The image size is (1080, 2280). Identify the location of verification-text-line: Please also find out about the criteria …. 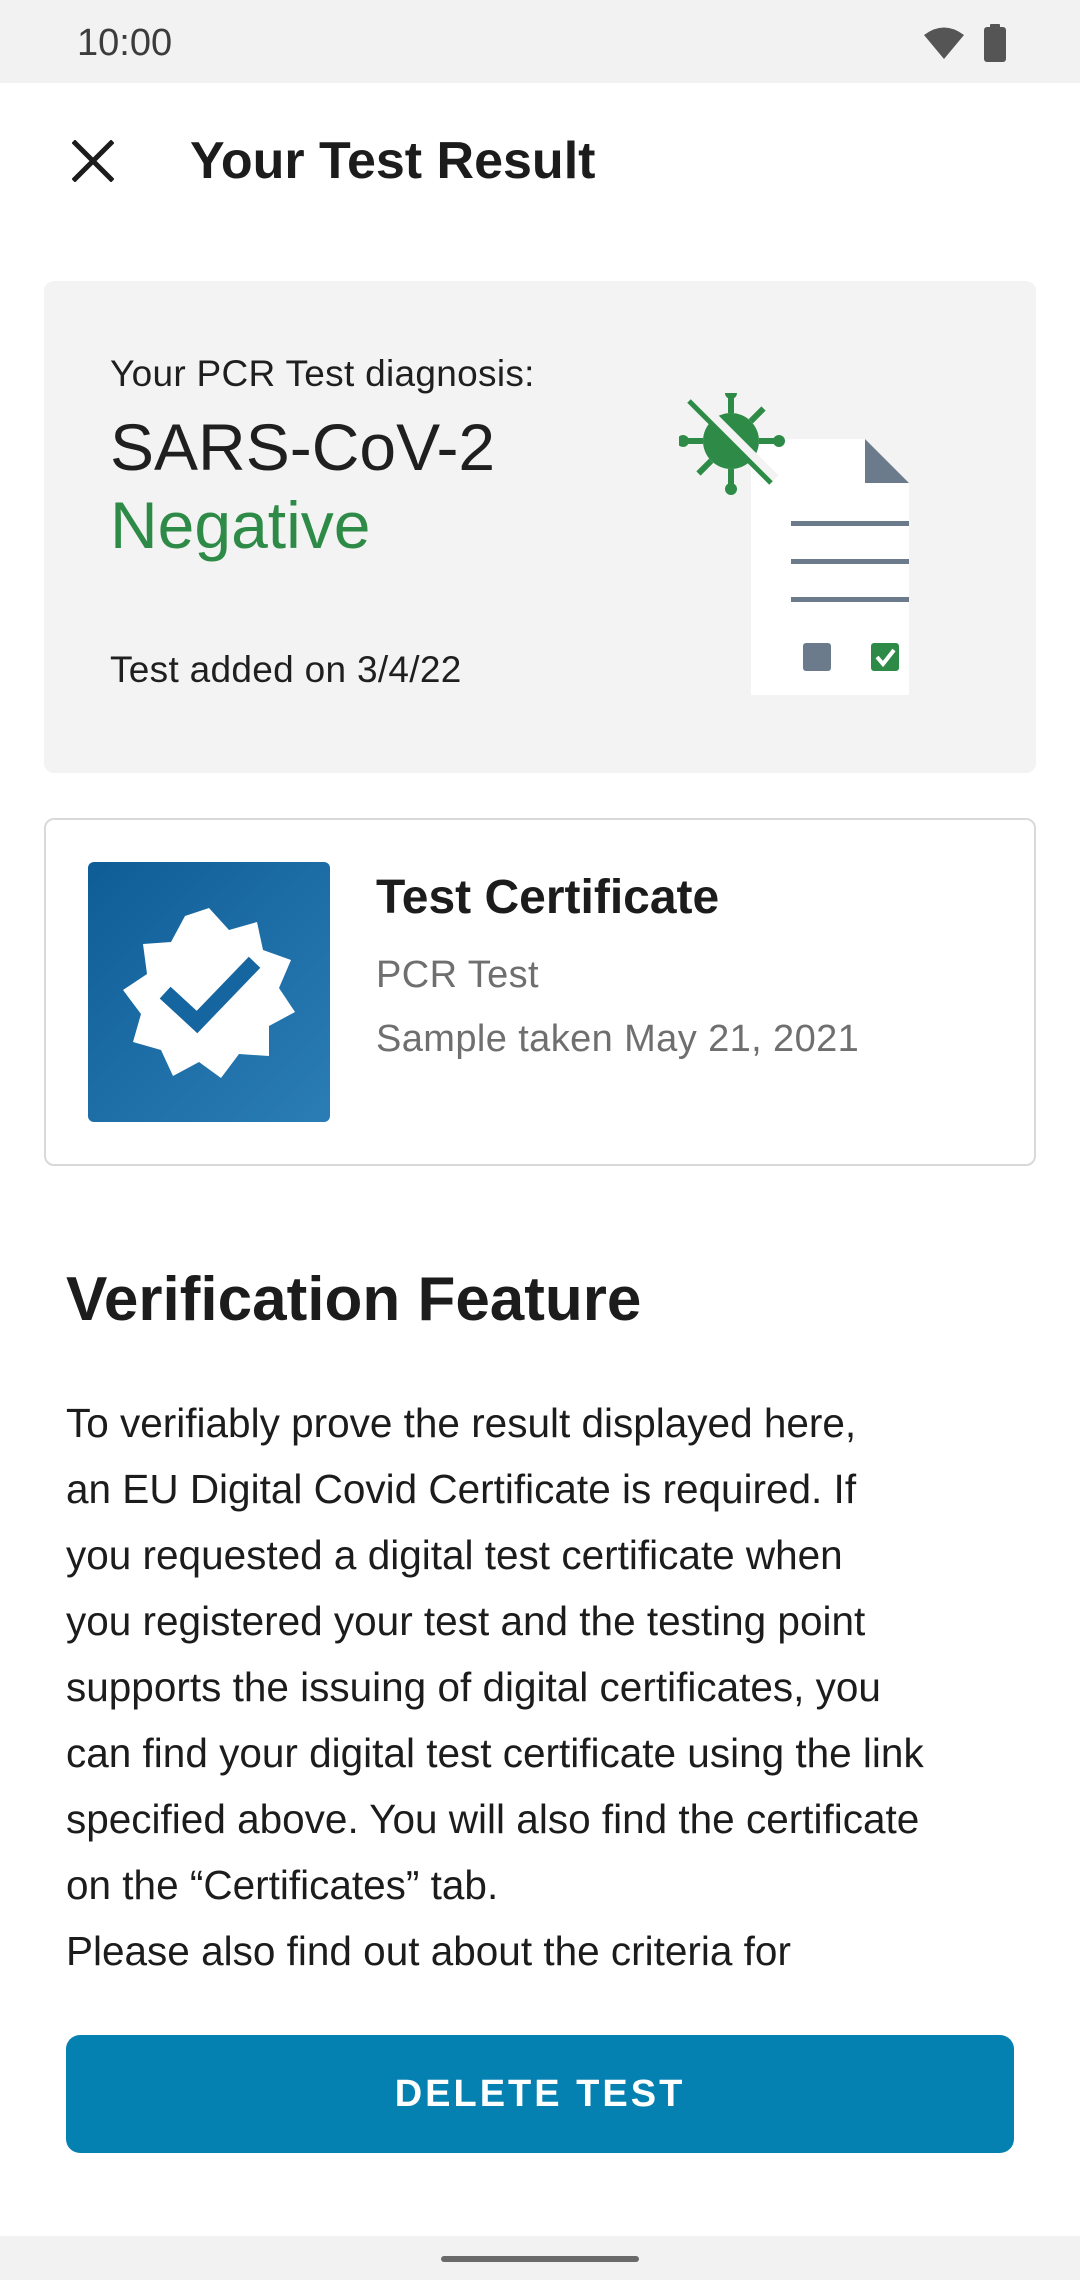
(428, 1949).